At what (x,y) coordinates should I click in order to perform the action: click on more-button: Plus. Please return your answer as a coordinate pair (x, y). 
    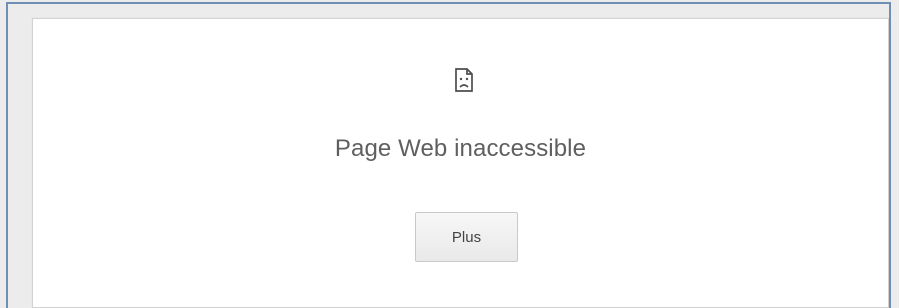
    Looking at the image, I should click on (466, 237).